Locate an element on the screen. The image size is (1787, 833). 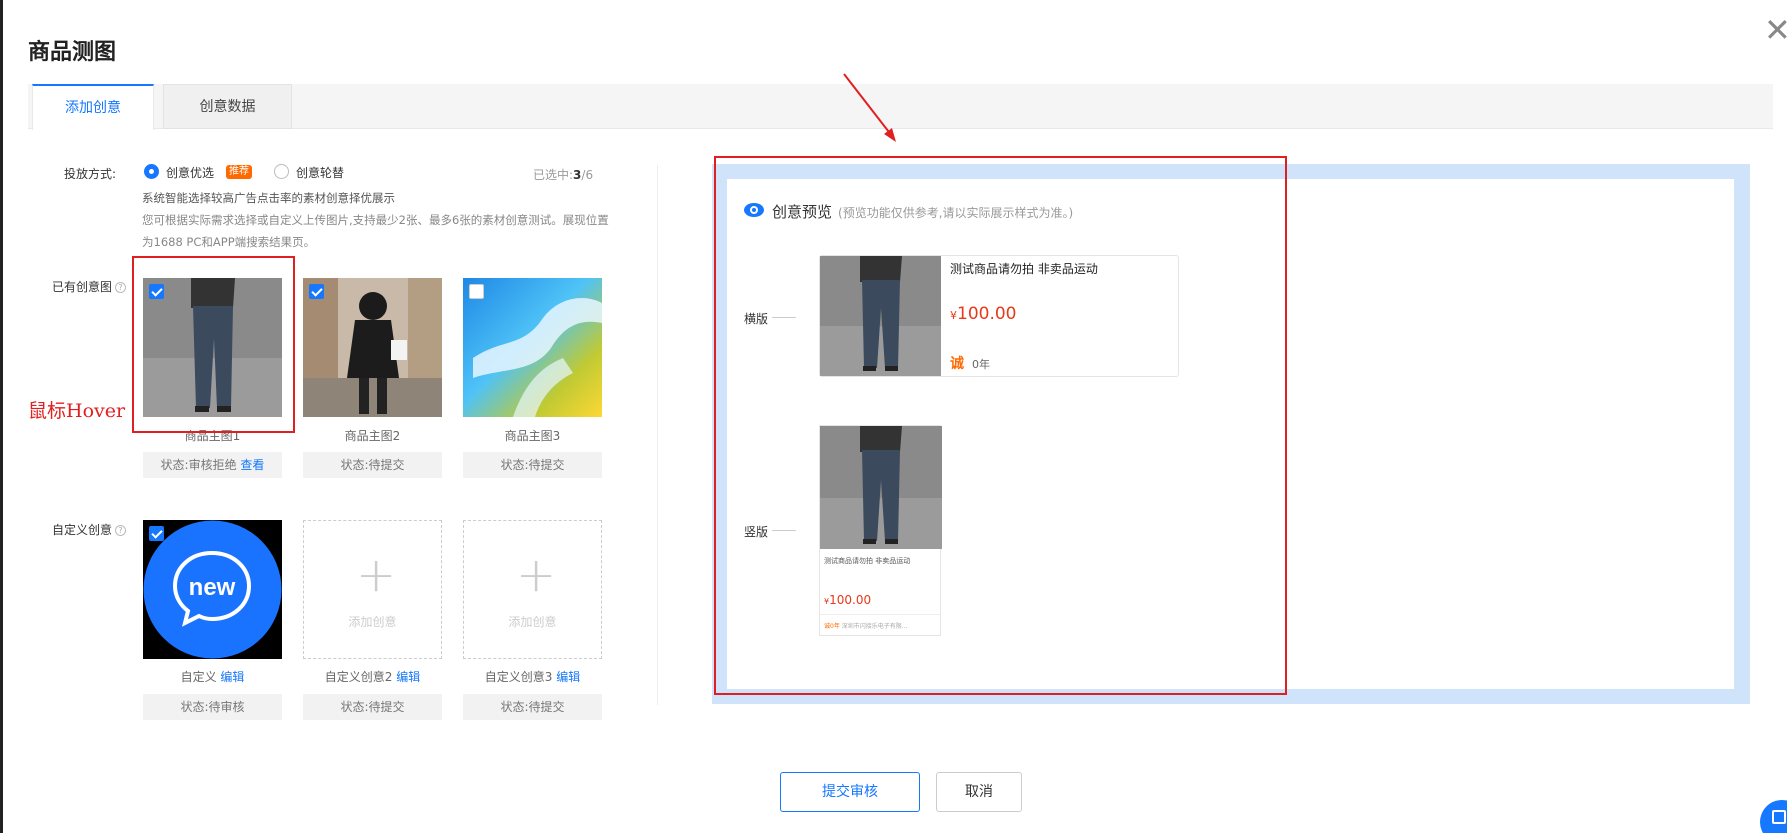
custom-caption-1-text: 自定义 is located at coordinates (198, 677).